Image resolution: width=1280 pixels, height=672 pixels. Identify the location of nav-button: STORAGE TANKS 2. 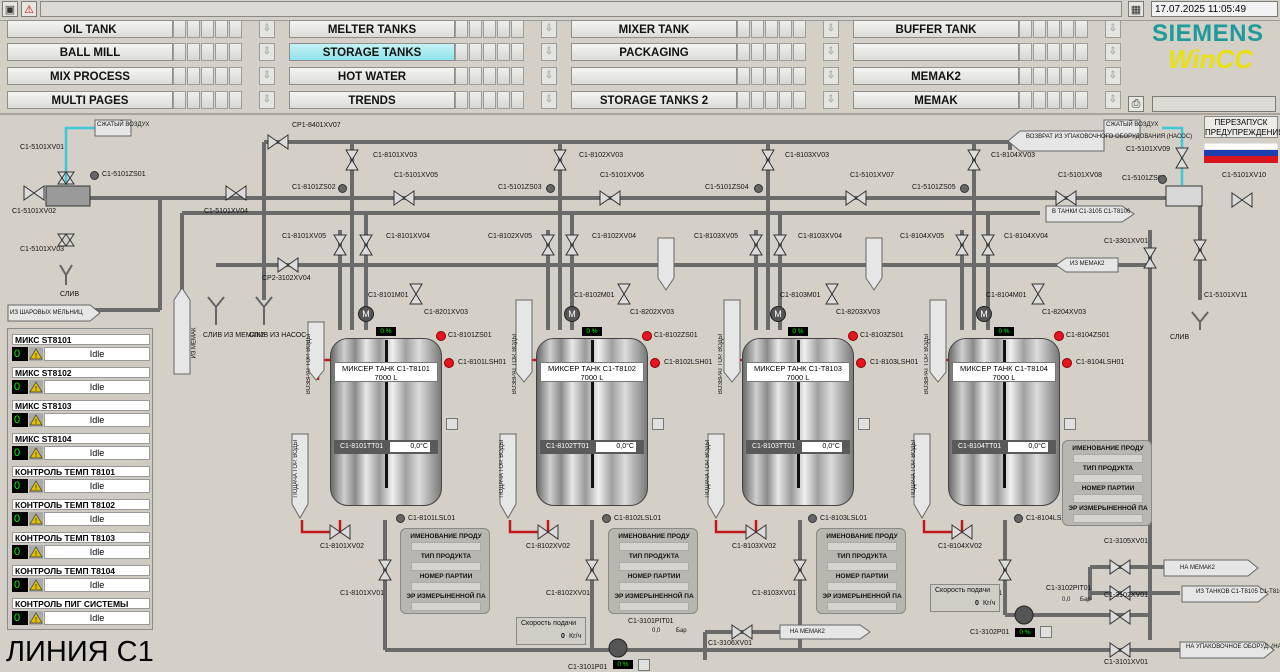
(654, 100).